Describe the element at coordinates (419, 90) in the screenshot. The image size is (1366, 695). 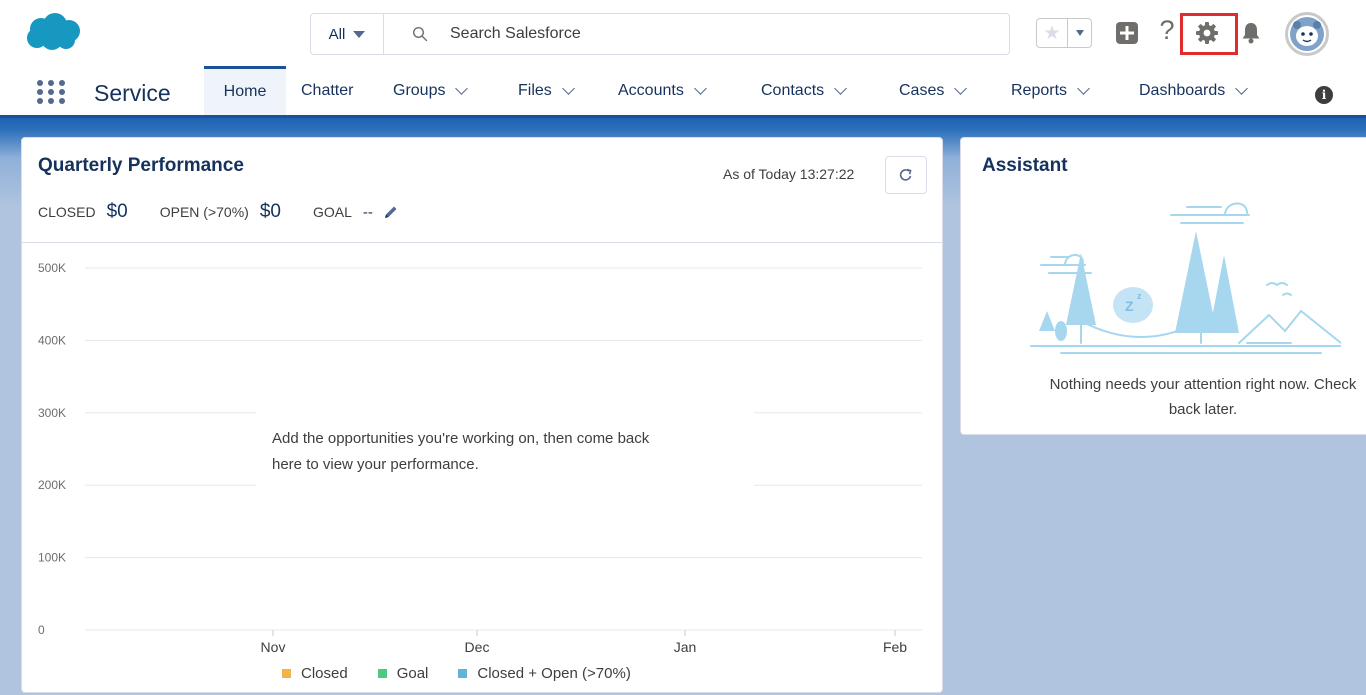
I see `tab-label: Groups` at that location.